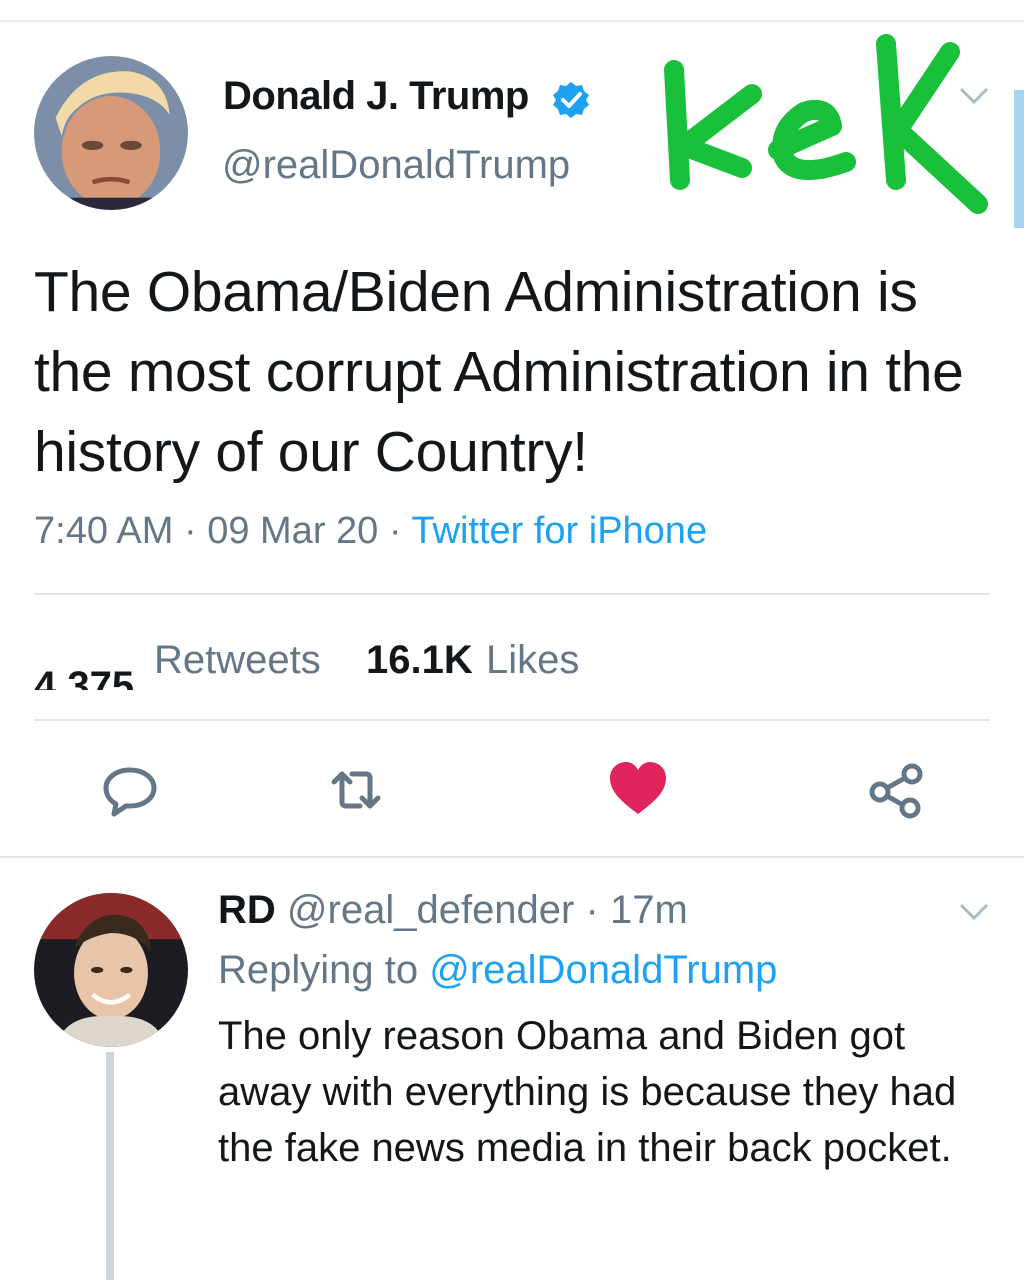 This screenshot has width=1024, height=1280. Describe the element at coordinates (826, 124) in the screenshot. I see `kek-overlay-scribble` at that location.